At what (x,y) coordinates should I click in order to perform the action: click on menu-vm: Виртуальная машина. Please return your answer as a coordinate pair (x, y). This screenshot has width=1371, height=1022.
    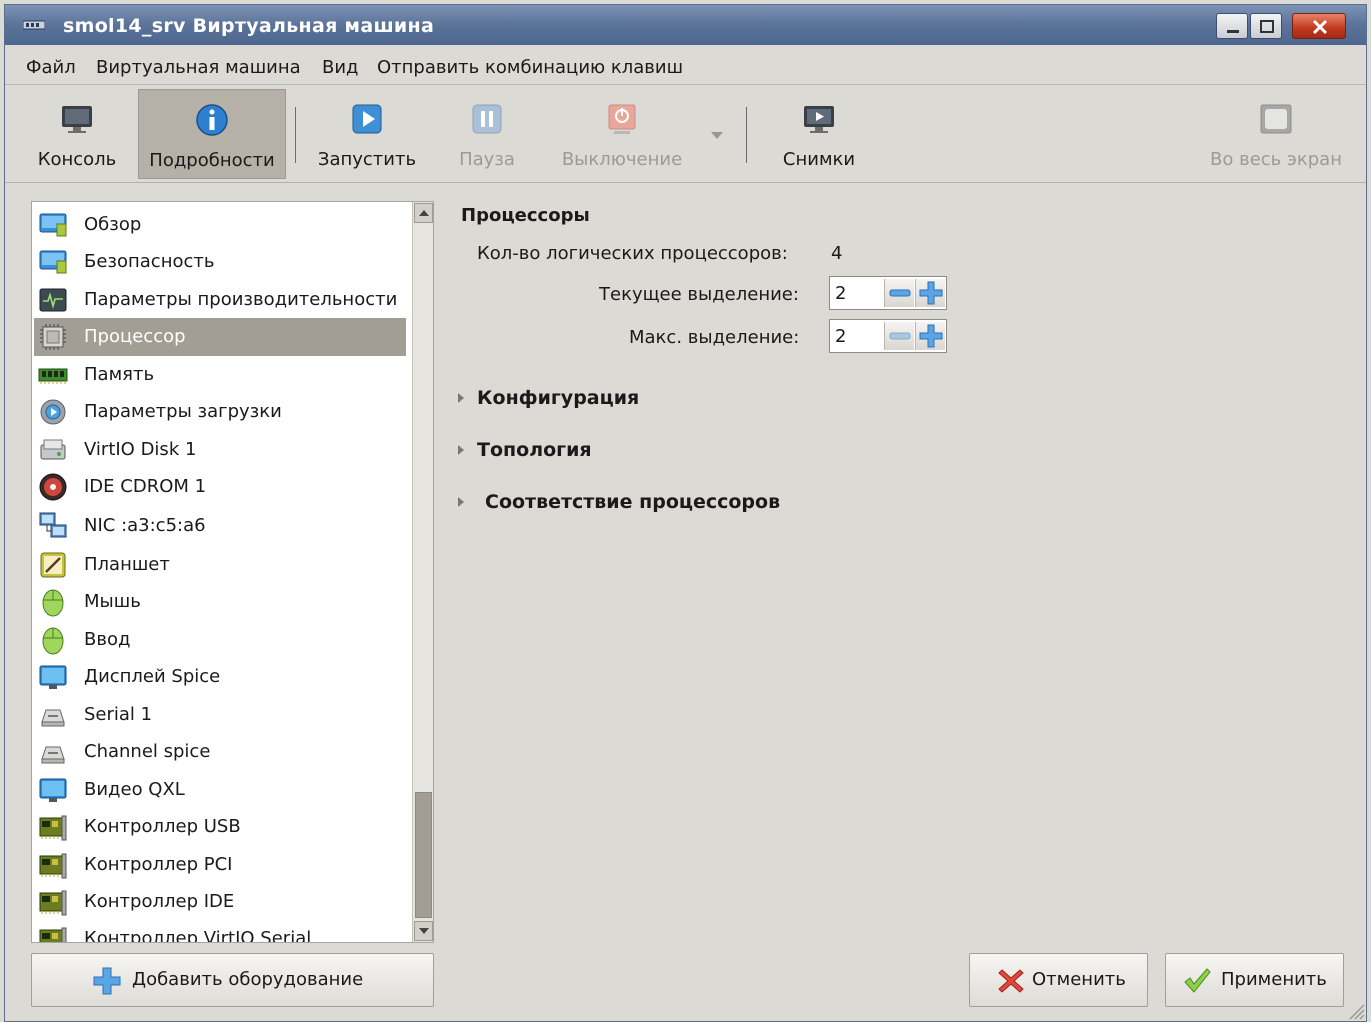
    Looking at the image, I should click on (198, 67).